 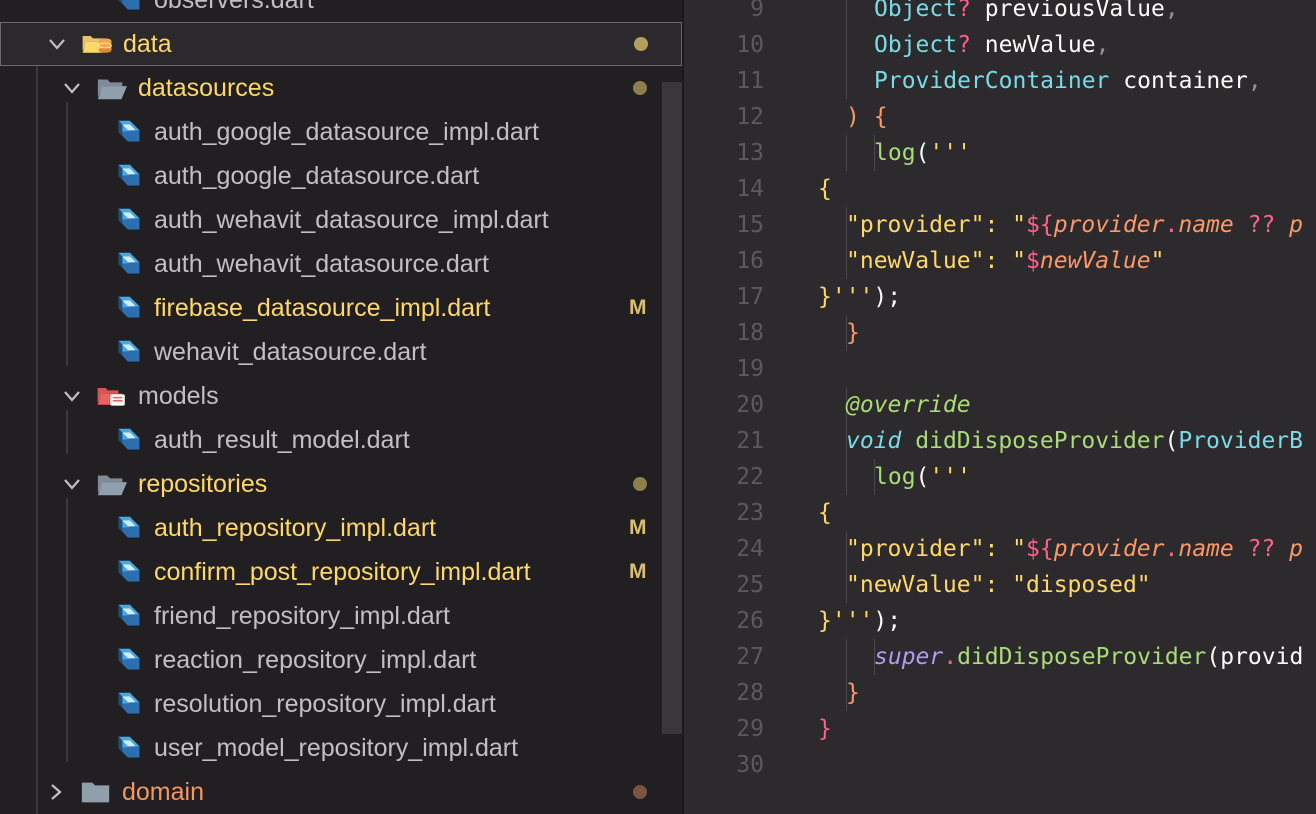 I want to click on tree-item-label: resolution_repository_impl.dart, so click(x=325, y=704).